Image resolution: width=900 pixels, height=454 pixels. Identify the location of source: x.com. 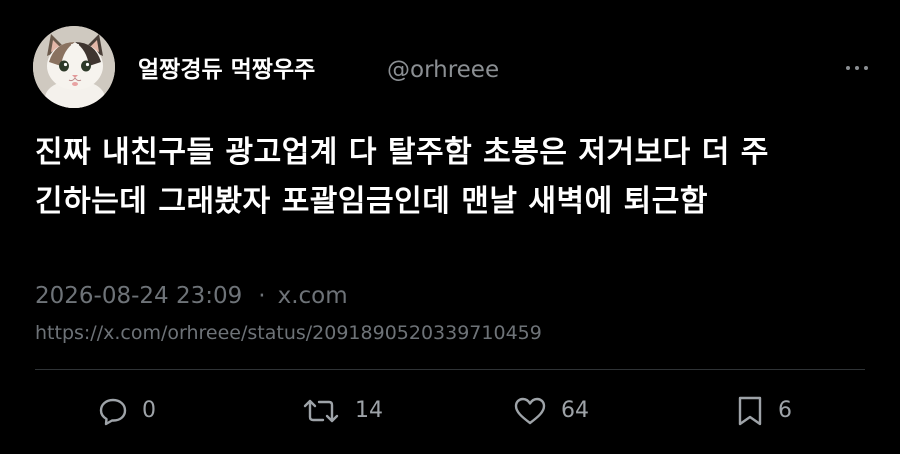
(313, 296).